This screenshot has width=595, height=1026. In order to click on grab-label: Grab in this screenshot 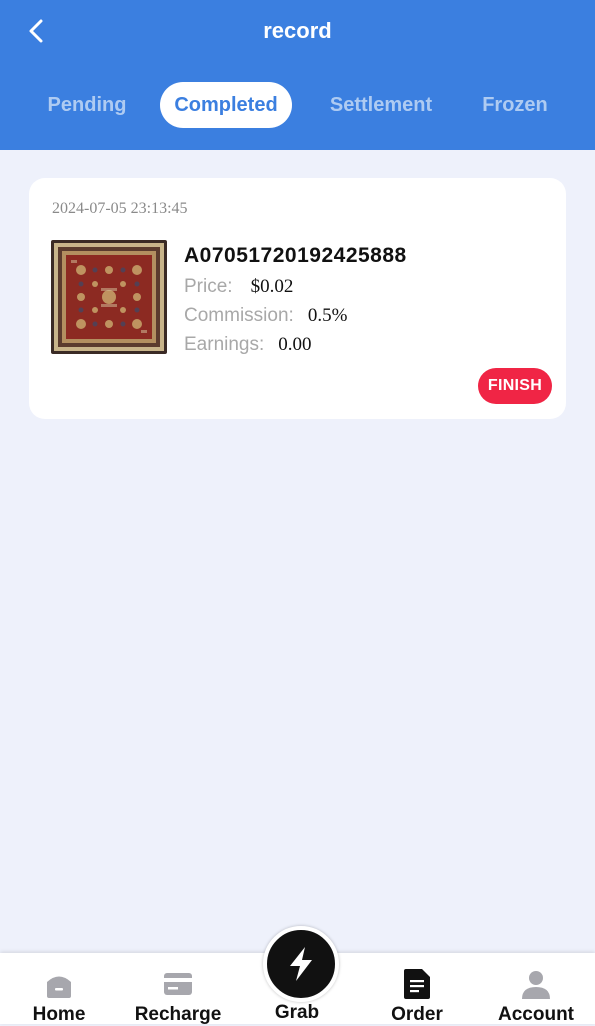, I will do `click(297, 1012)`.